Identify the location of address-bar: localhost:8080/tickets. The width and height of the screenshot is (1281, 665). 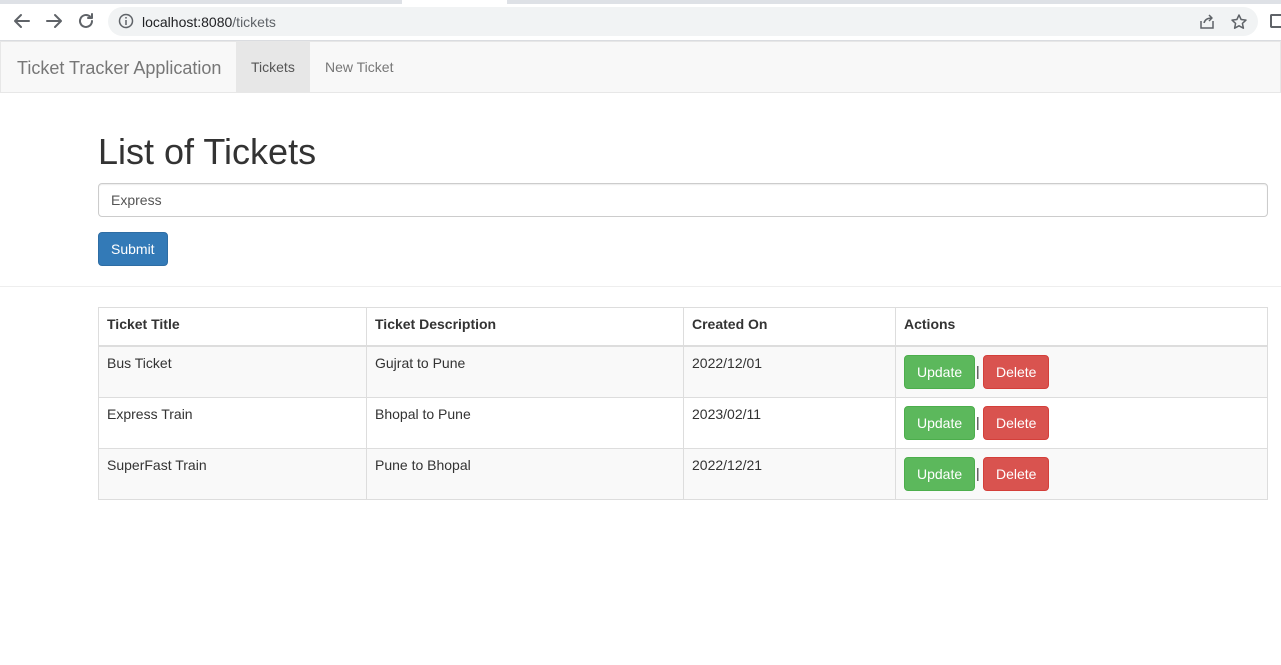
(683, 21).